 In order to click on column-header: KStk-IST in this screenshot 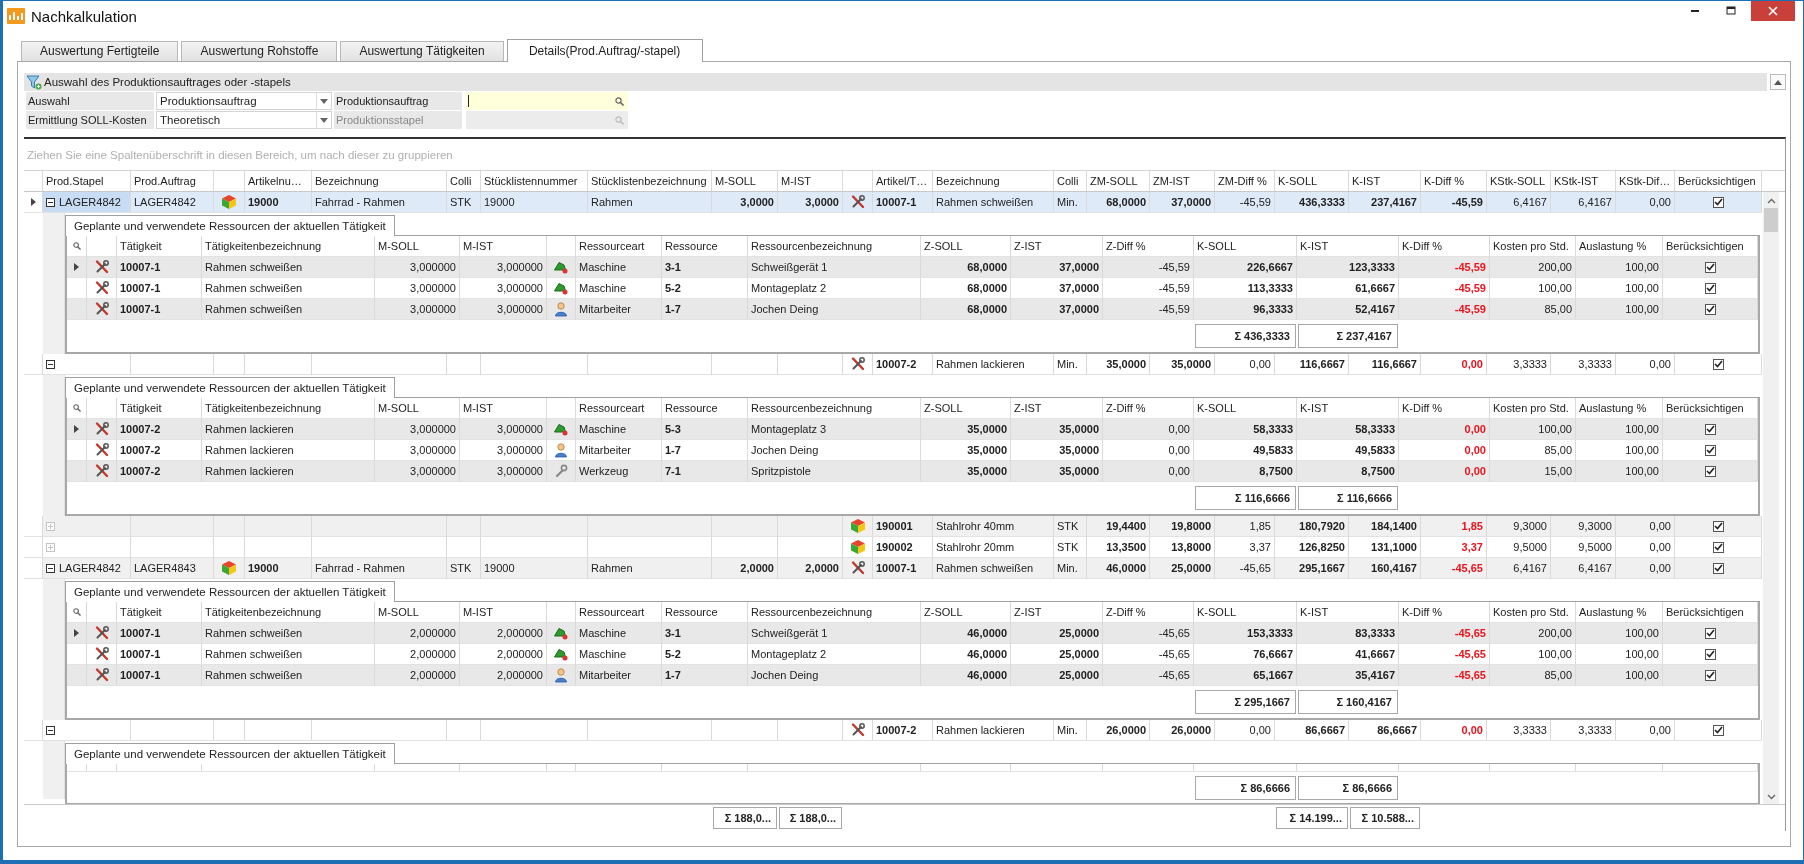, I will do `click(1583, 181)`.